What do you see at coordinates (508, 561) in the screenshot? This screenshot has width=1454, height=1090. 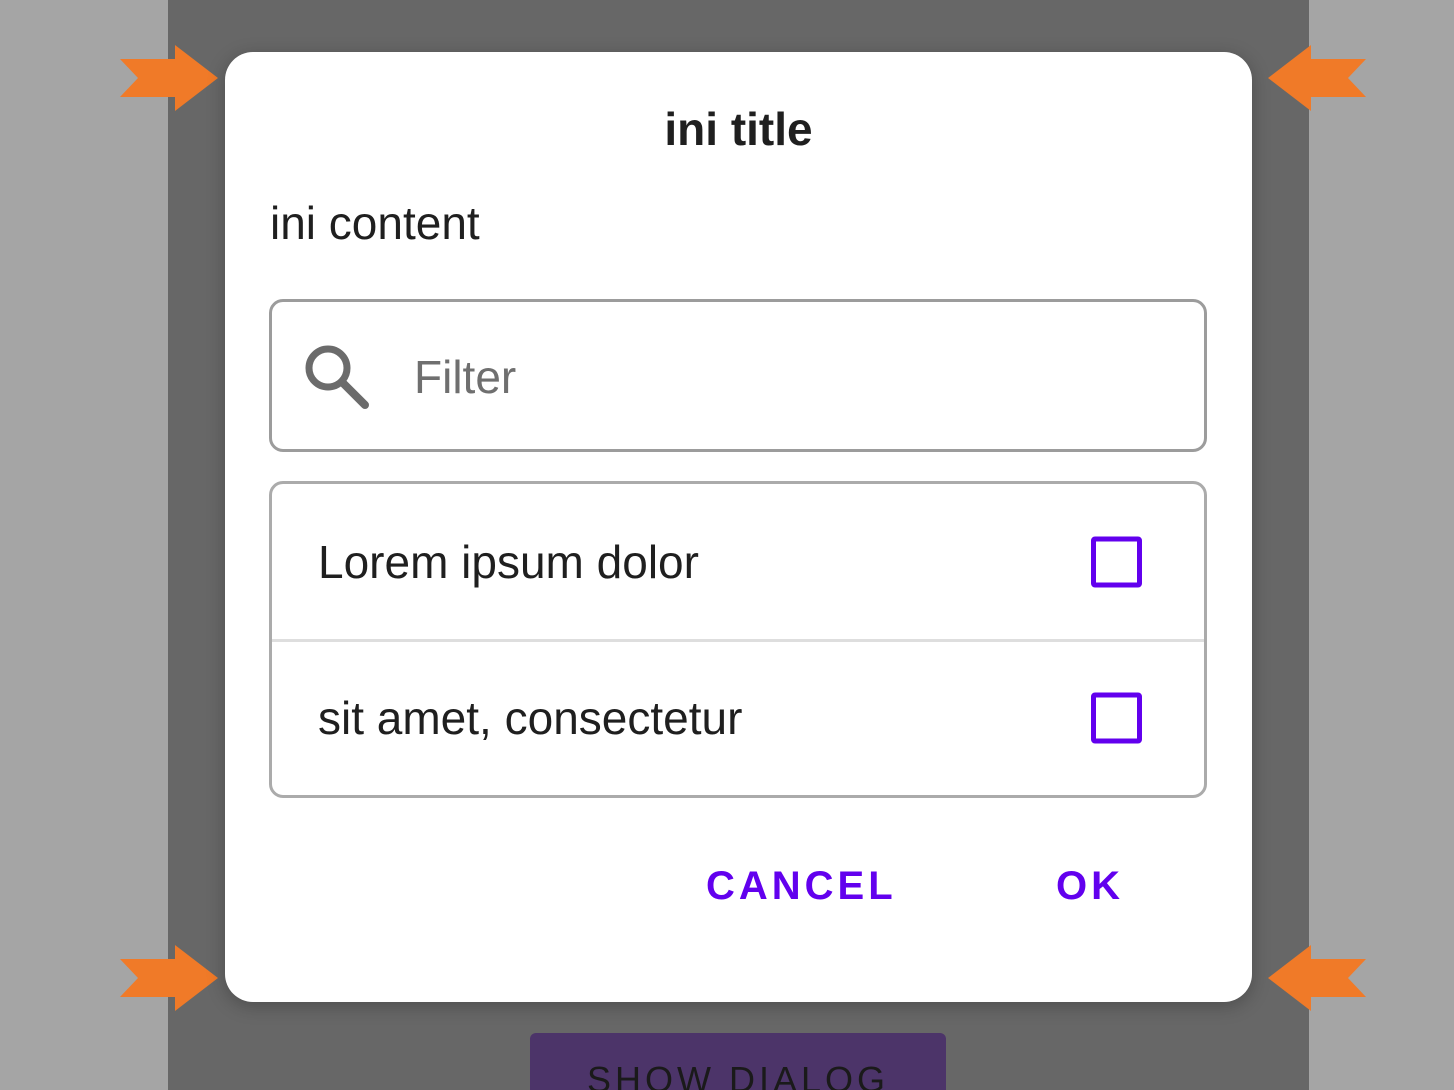 I see `list-item-label: Lorem ipsum dolor` at bounding box center [508, 561].